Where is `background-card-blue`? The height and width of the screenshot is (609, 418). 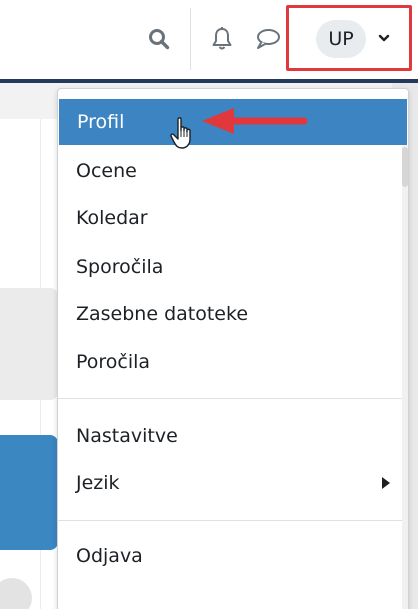 background-card-blue is located at coordinates (29, 492).